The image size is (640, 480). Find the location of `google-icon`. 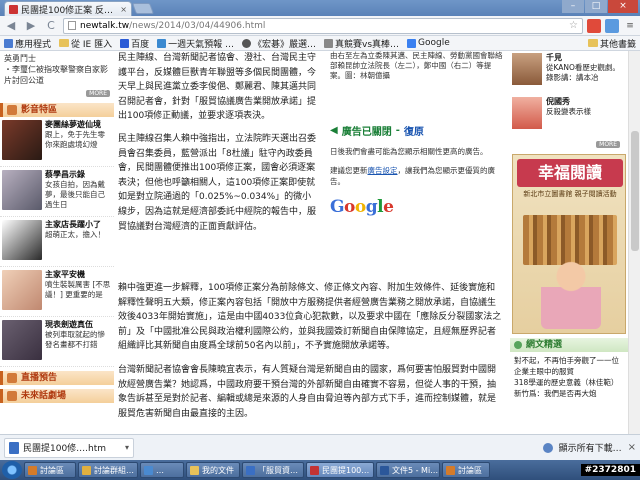

google-icon is located at coordinates (412, 43).